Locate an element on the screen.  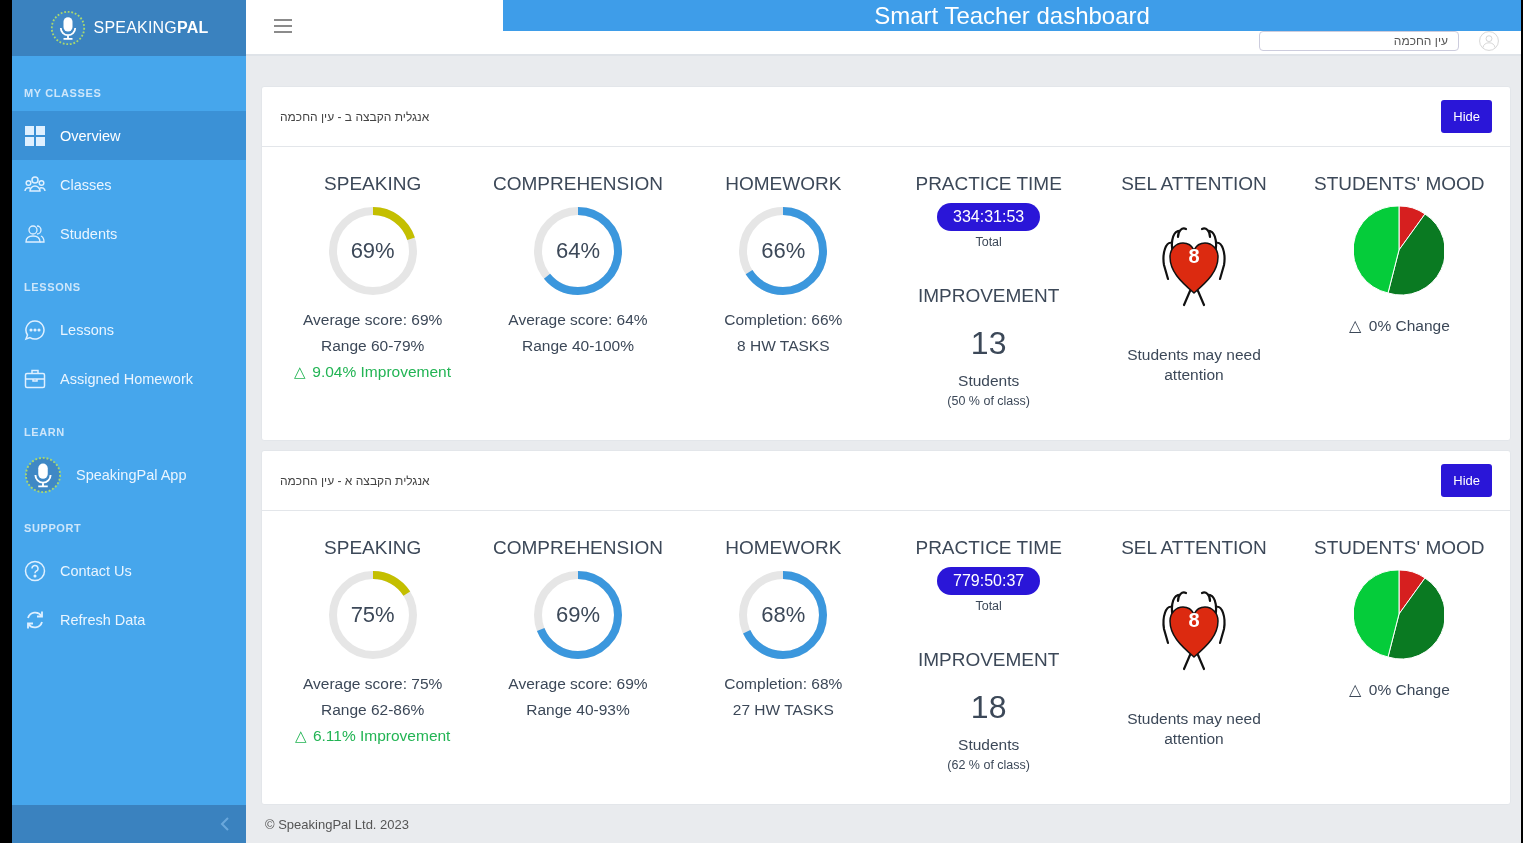
stat-text: Completion: 66% is located at coordinates (783, 320).